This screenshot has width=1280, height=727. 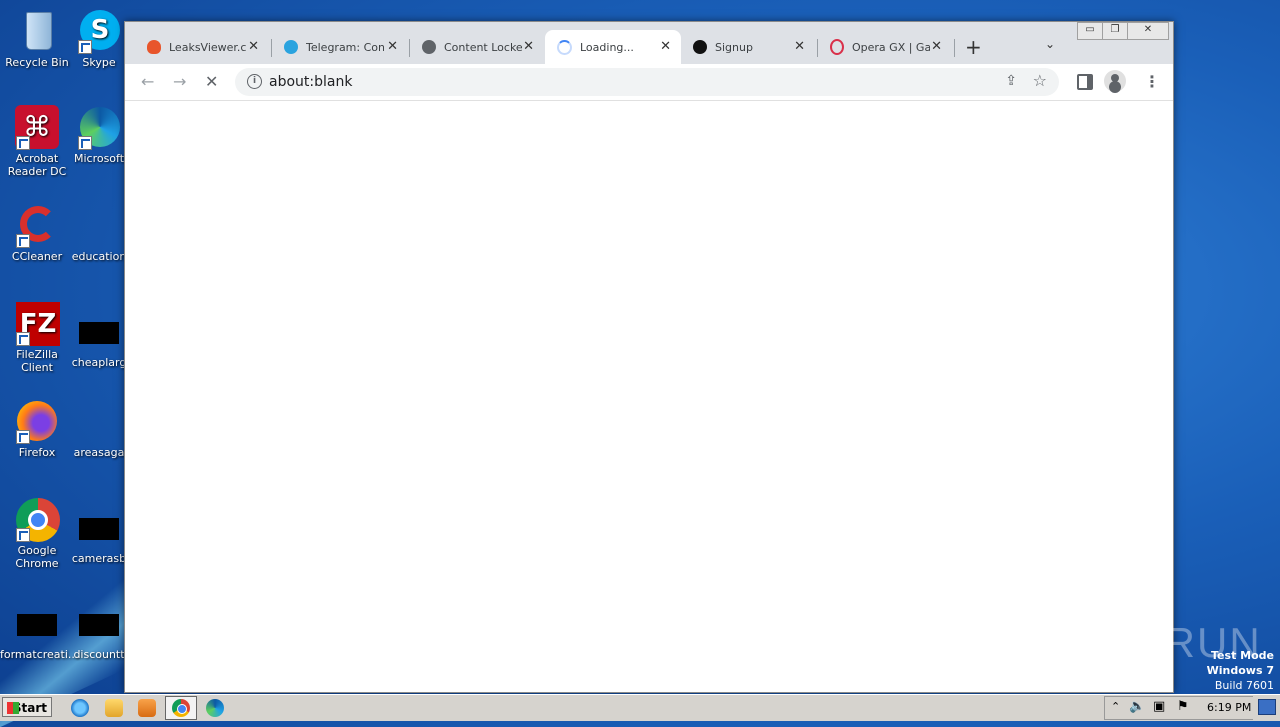 I want to click on share-icon: ⇪, so click(x=1011, y=81).